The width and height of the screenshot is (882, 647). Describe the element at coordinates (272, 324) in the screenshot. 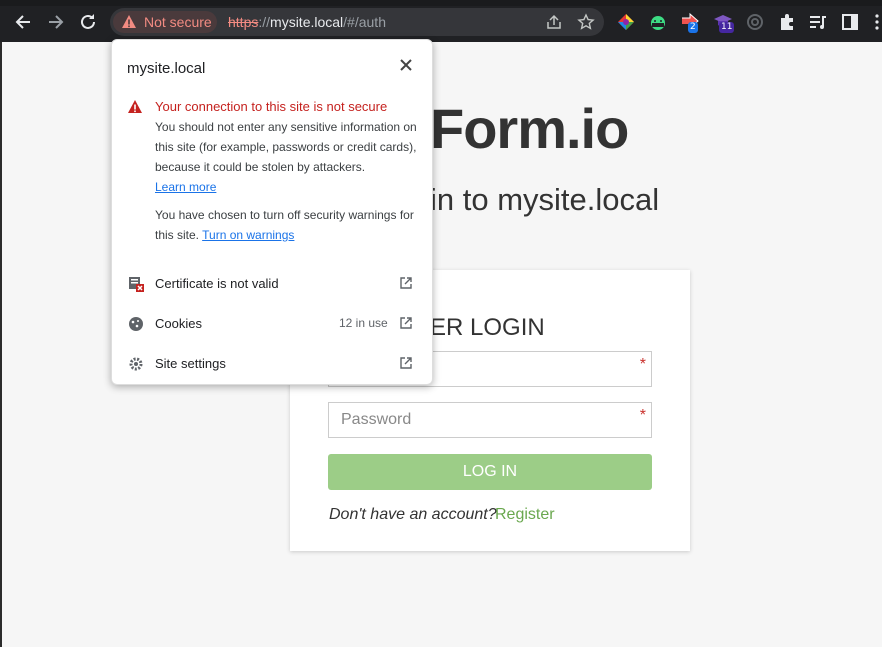

I see `cookies-row: Cookies 12 in use` at that location.